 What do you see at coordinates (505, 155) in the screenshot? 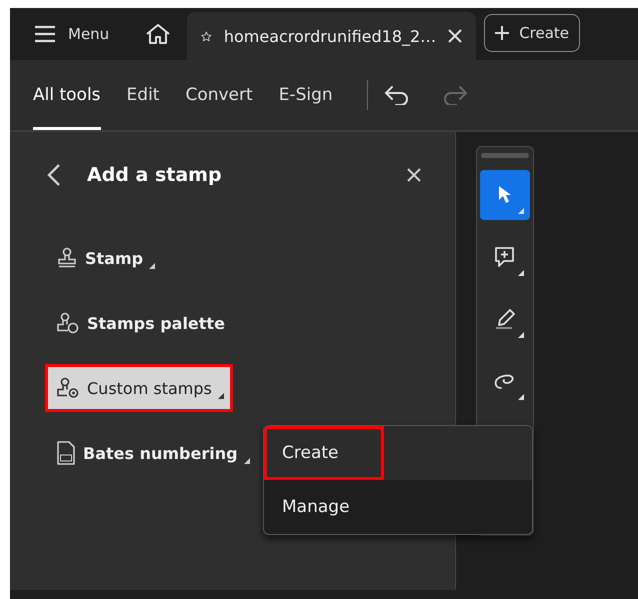
I see `drag-handle` at bounding box center [505, 155].